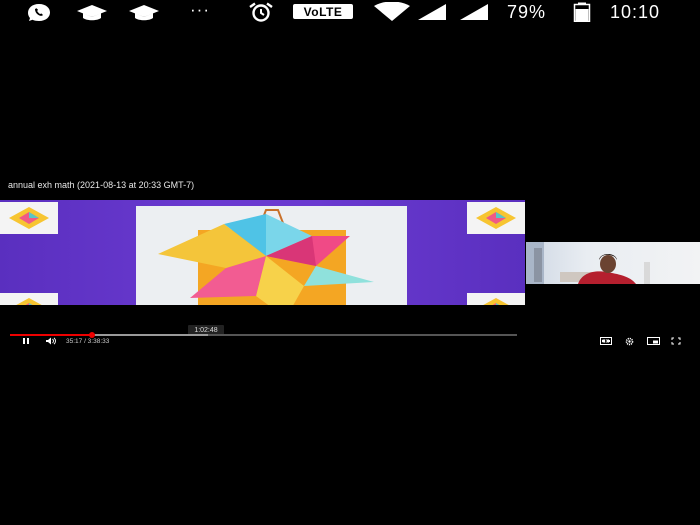 The height and width of the screenshot is (525, 700). What do you see at coordinates (582, 12) in the screenshot?
I see `battery-icon` at bounding box center [582, 12].